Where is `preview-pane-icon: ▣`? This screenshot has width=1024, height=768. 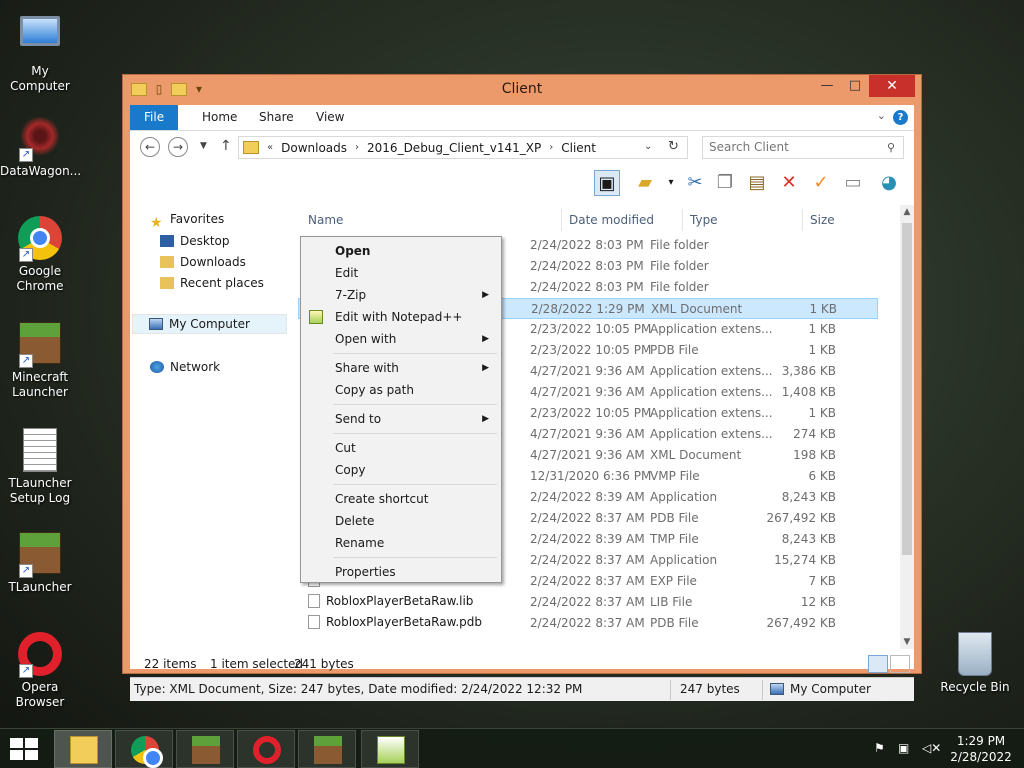
preview-pane-icon: ▣ is located at coordinates (607, 183).